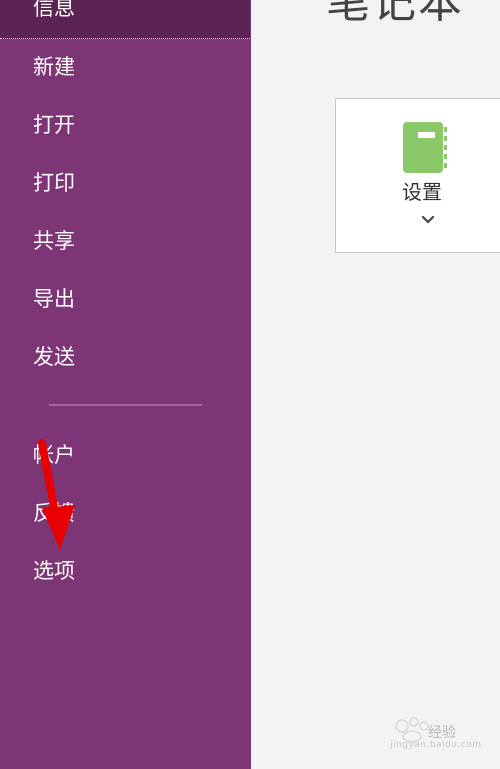  Describe the element at coordinates (54, 513) in the screenshot. I see `sidebar-item-feedback: 反馈` at that location.